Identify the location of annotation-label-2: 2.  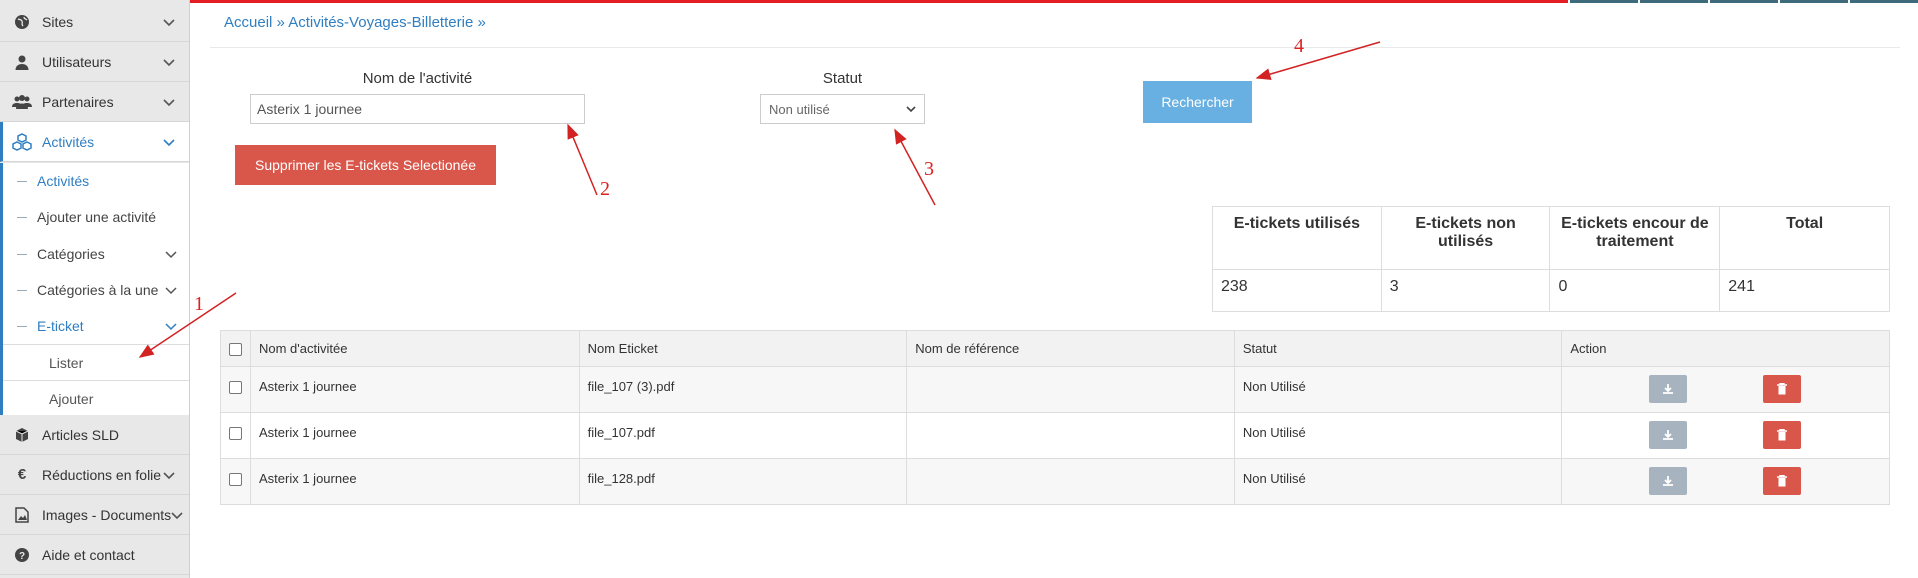
(605, 189).